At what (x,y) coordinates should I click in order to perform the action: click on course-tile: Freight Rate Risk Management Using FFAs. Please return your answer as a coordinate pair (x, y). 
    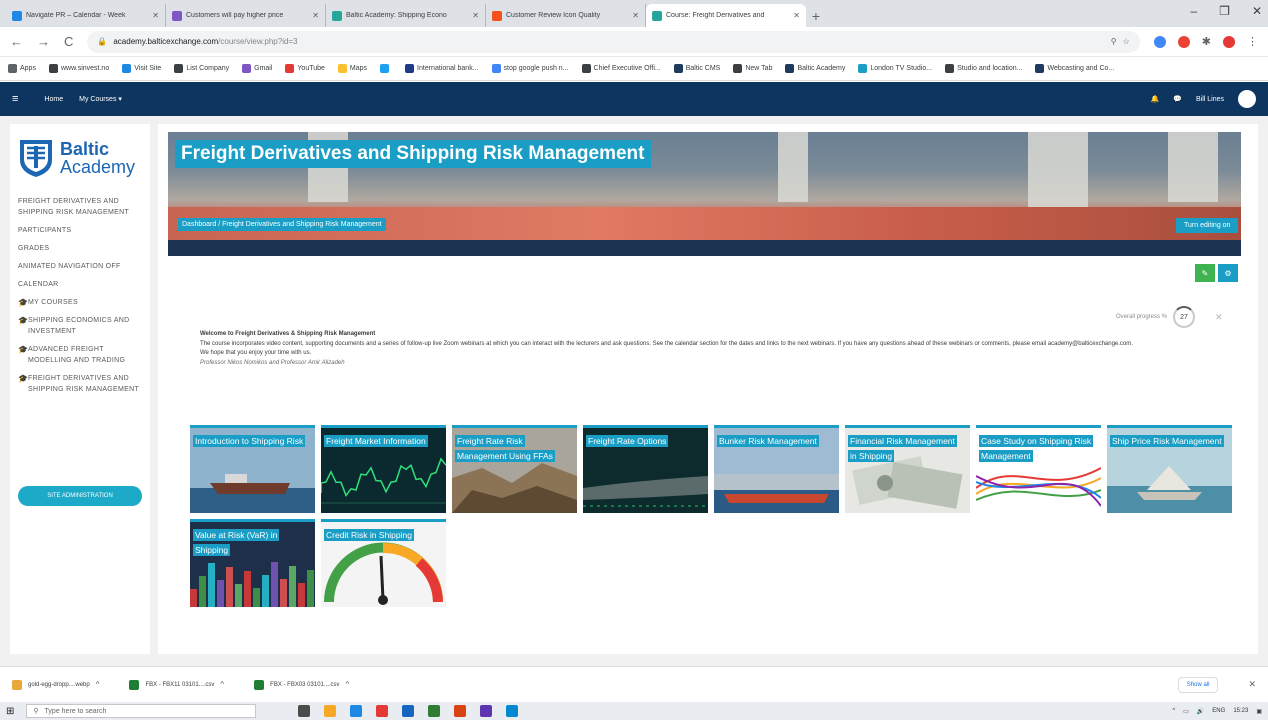
    Looking at the image, I should click on (514, 469).